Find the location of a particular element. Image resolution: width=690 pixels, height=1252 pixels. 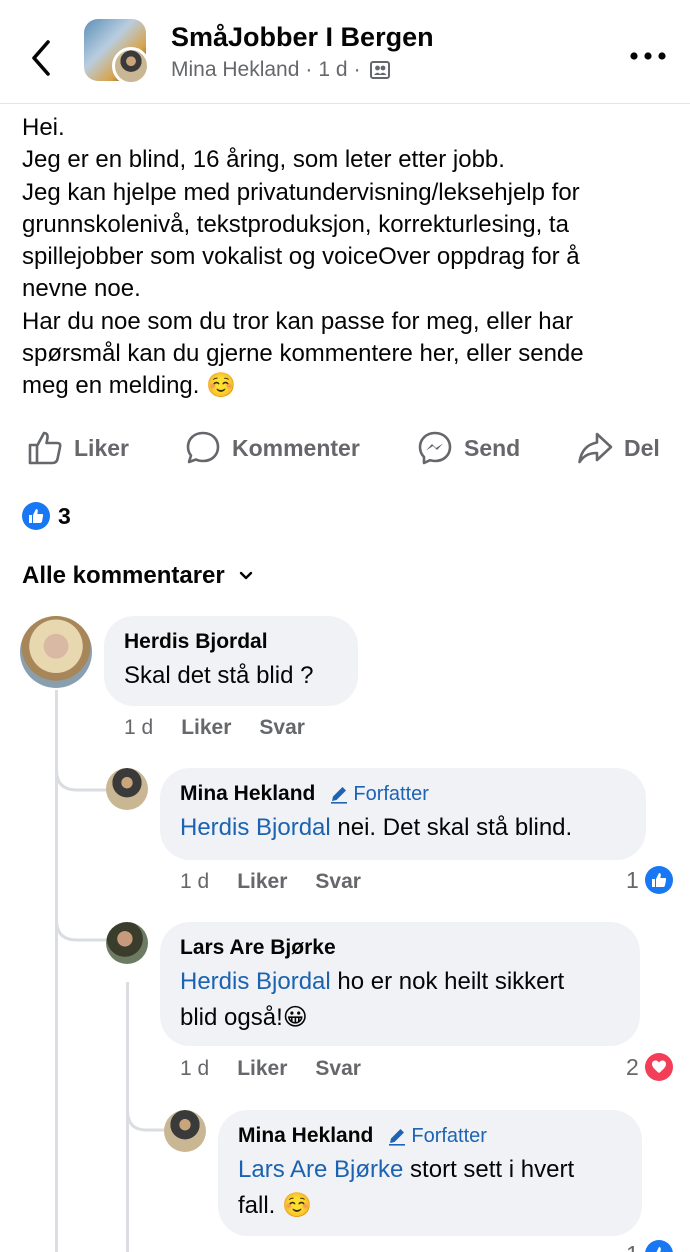

group-members-icon is located at coordinates (379, 70).